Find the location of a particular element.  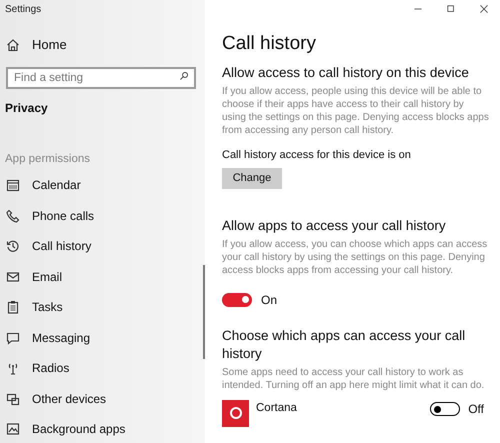

sidebar-item: Call history is located at coordinates (62, 246).